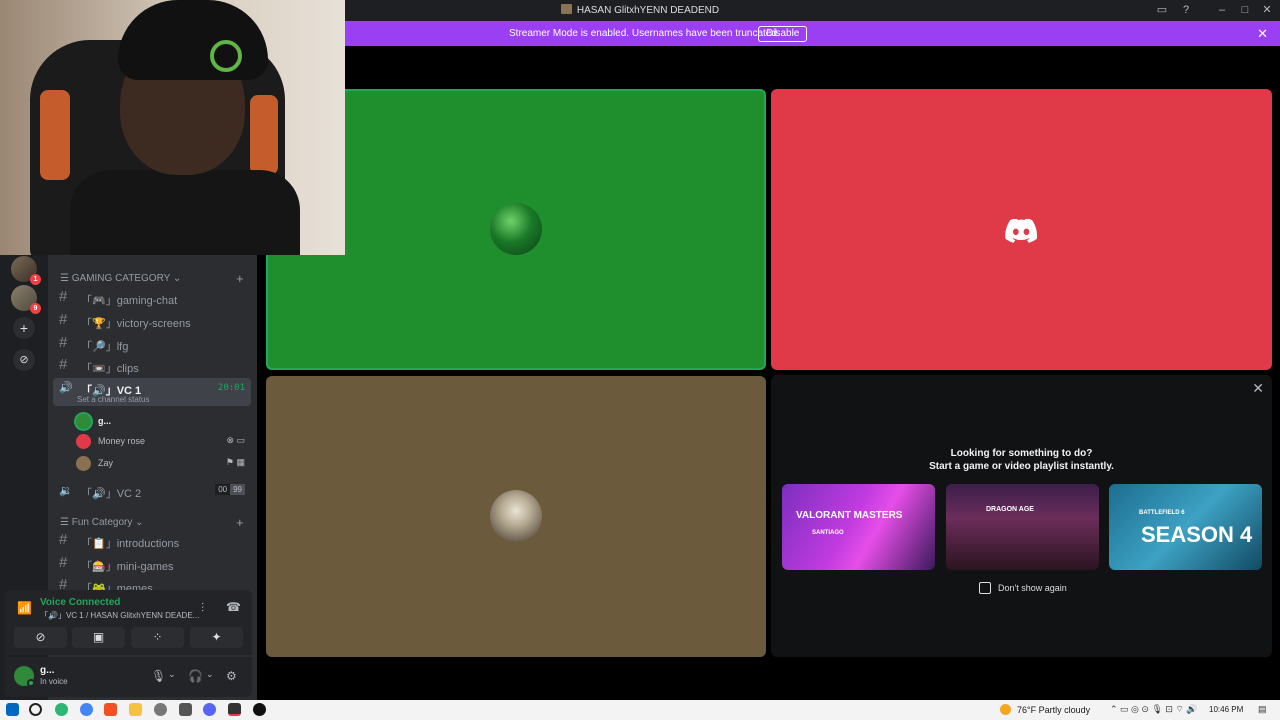 Image resolution: width=1280 pixels, height=720 pixels. What do you see at coordinates (106, 463) in the screenshot?
I see `member-name: Zay` at bounding box center [106, 463].